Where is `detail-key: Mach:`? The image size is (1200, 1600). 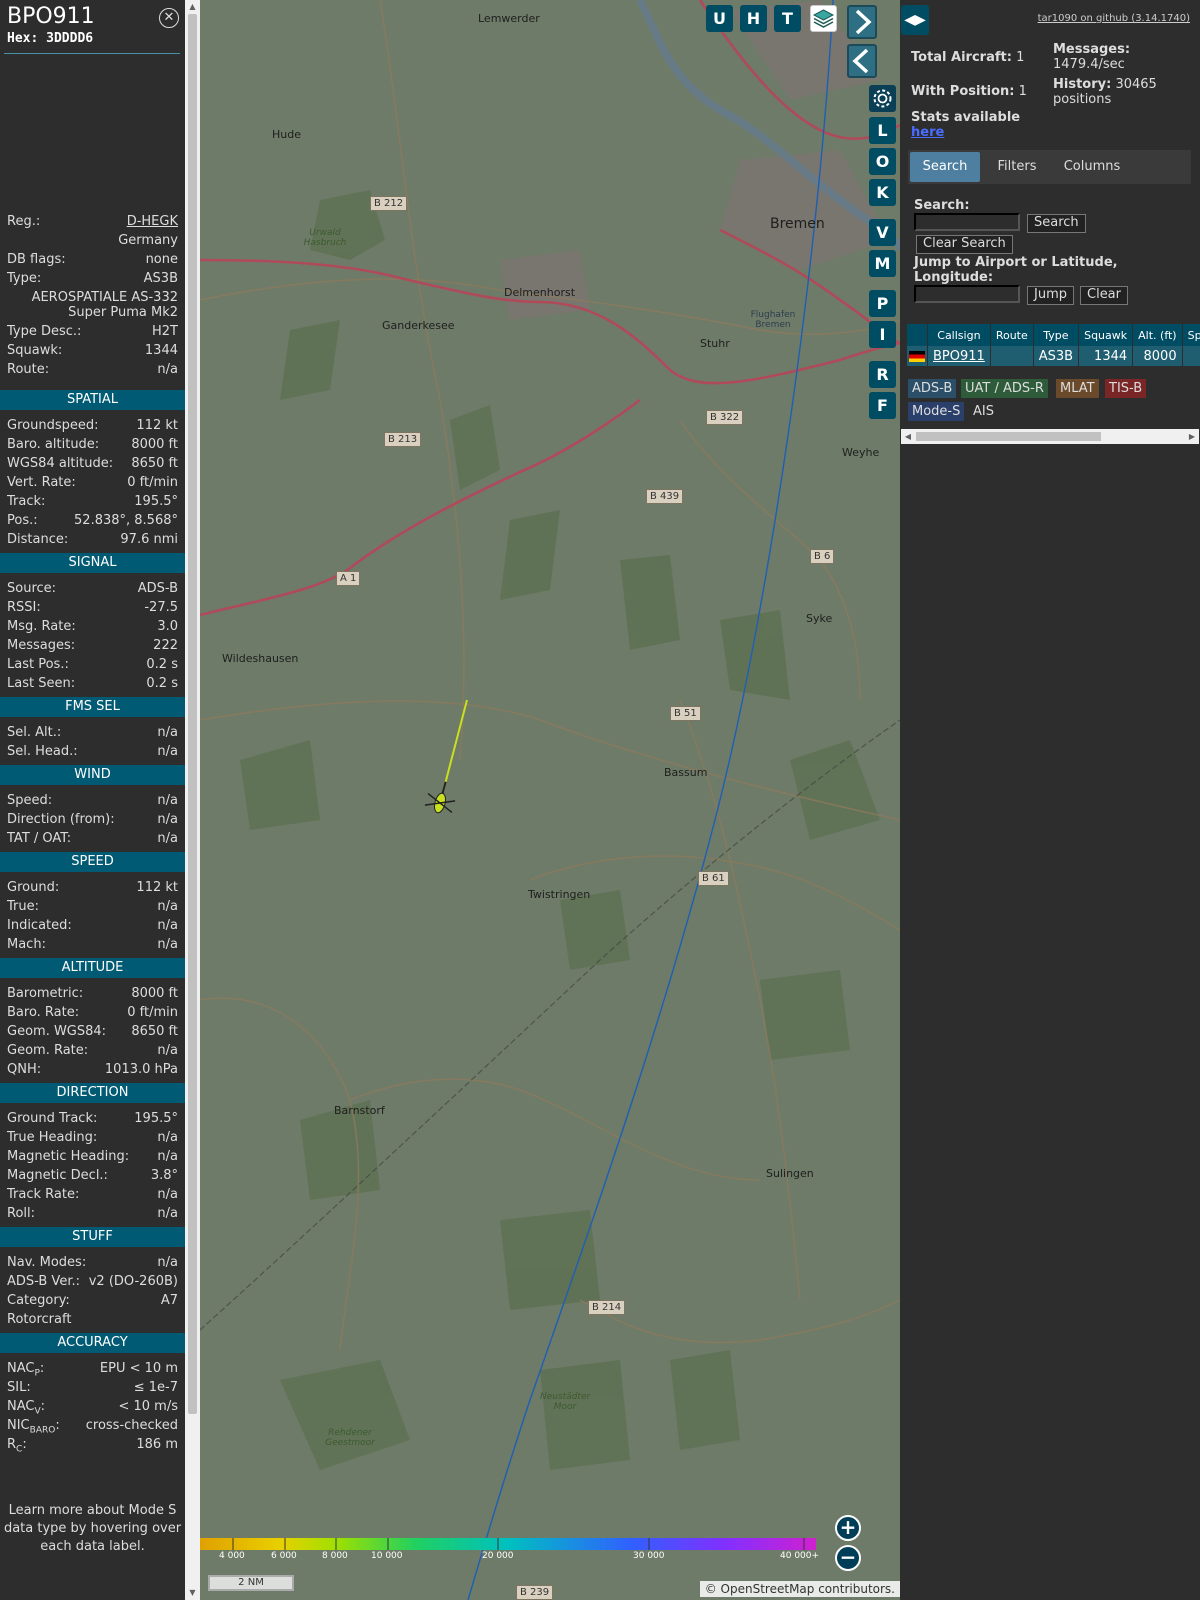
detail-key: Mach: is located at coordinates (26, 944).